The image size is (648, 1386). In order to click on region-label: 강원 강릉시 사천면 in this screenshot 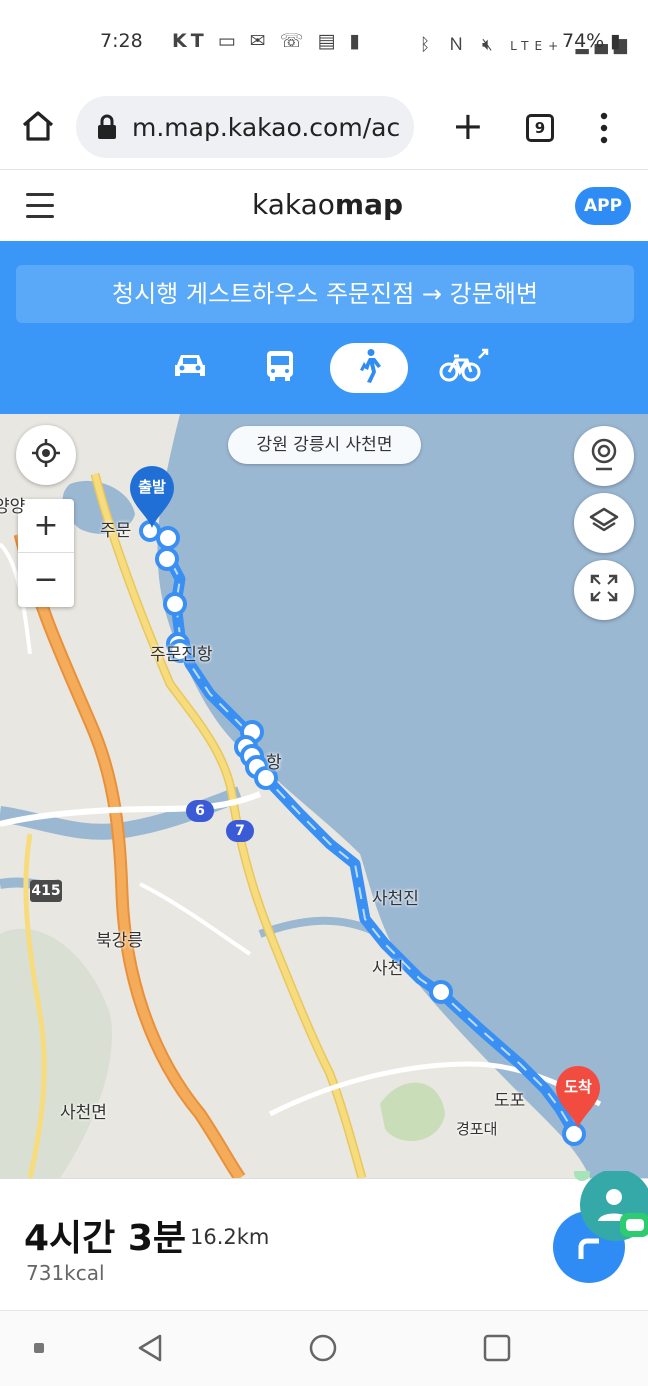, I will do `click(324, 445)`.